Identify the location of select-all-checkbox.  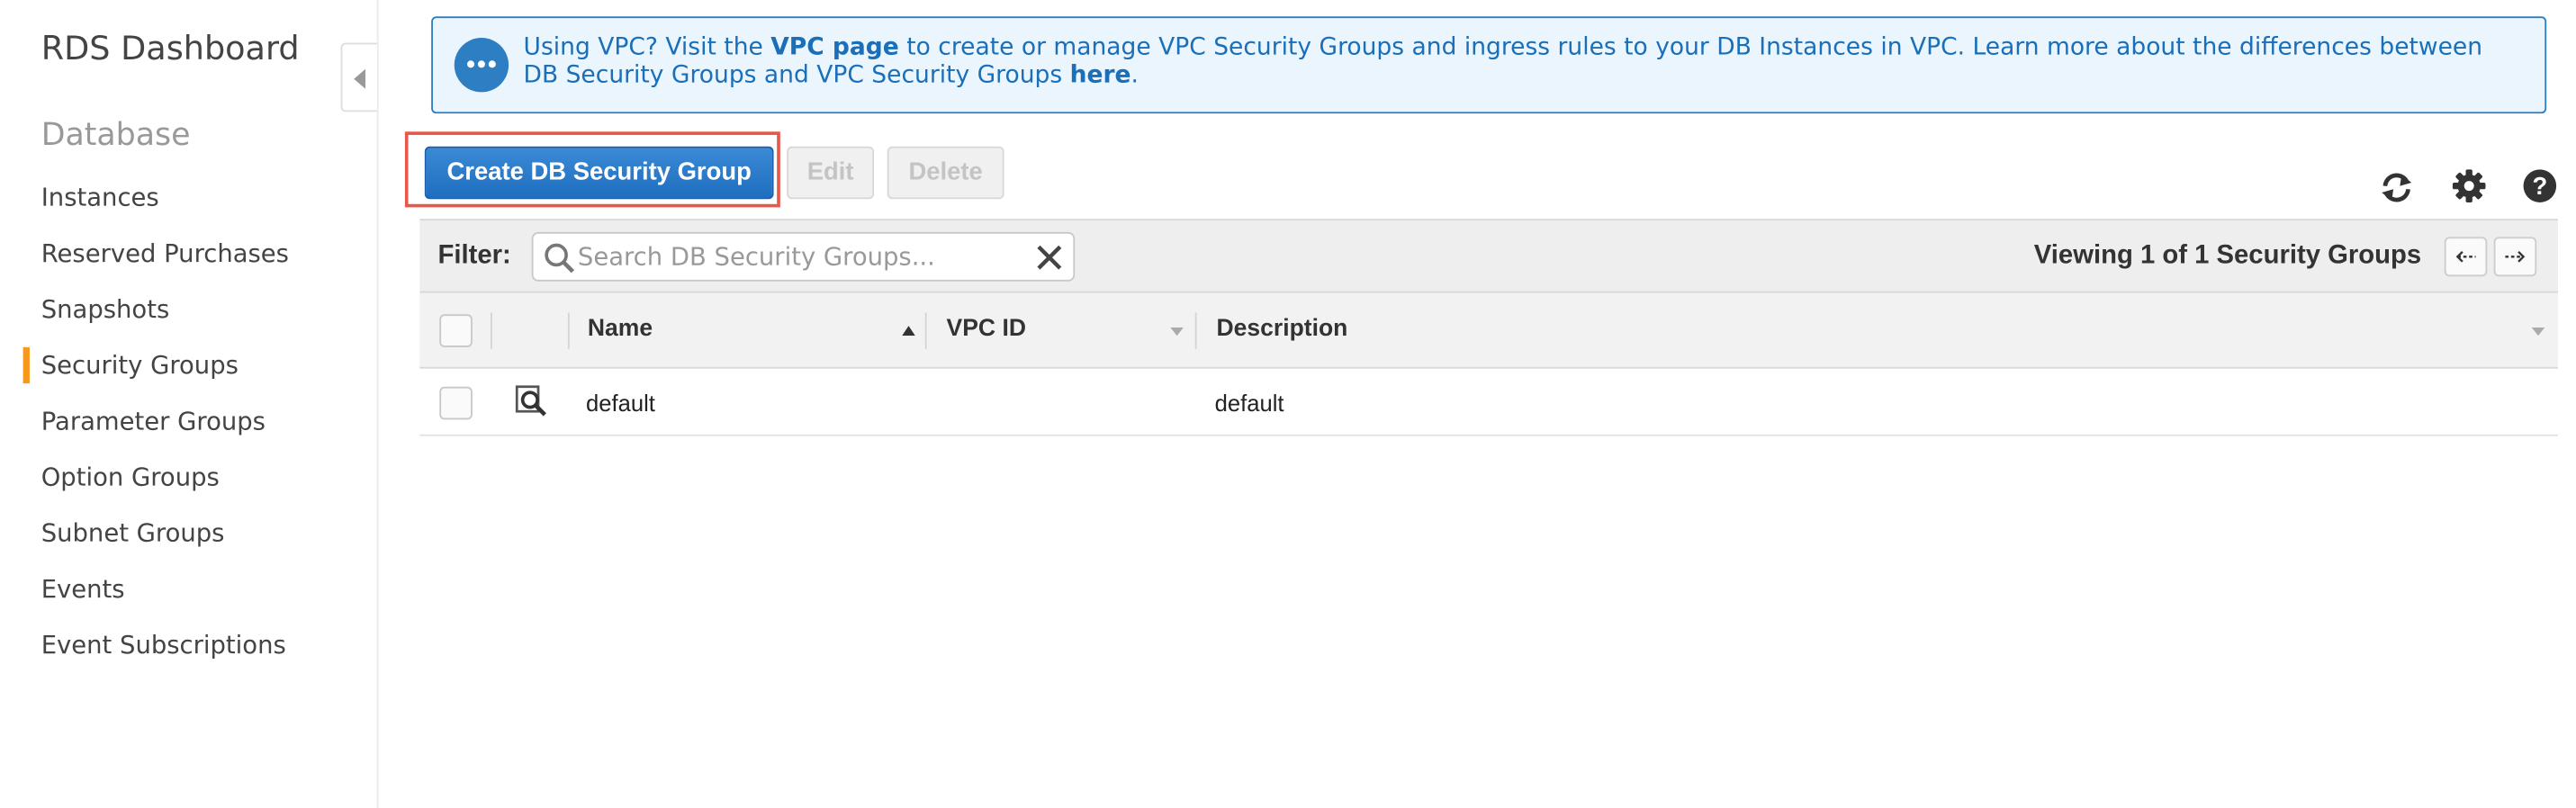
(456, 331).